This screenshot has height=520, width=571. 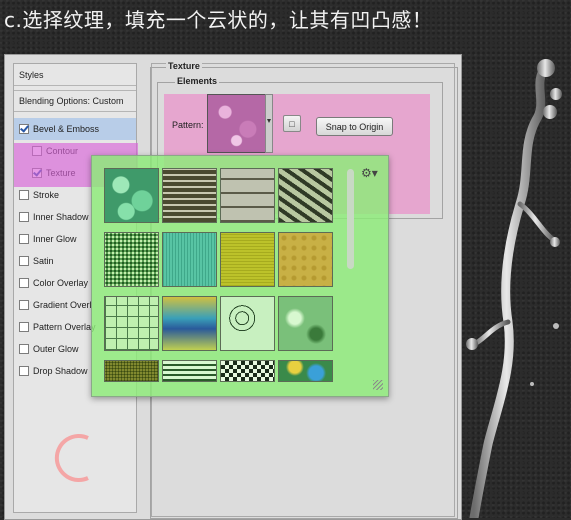 What do you see at coordinates (350, 219) in the screenshot?
I see `scrollbar-thumb` at bounding box center [350, 219].